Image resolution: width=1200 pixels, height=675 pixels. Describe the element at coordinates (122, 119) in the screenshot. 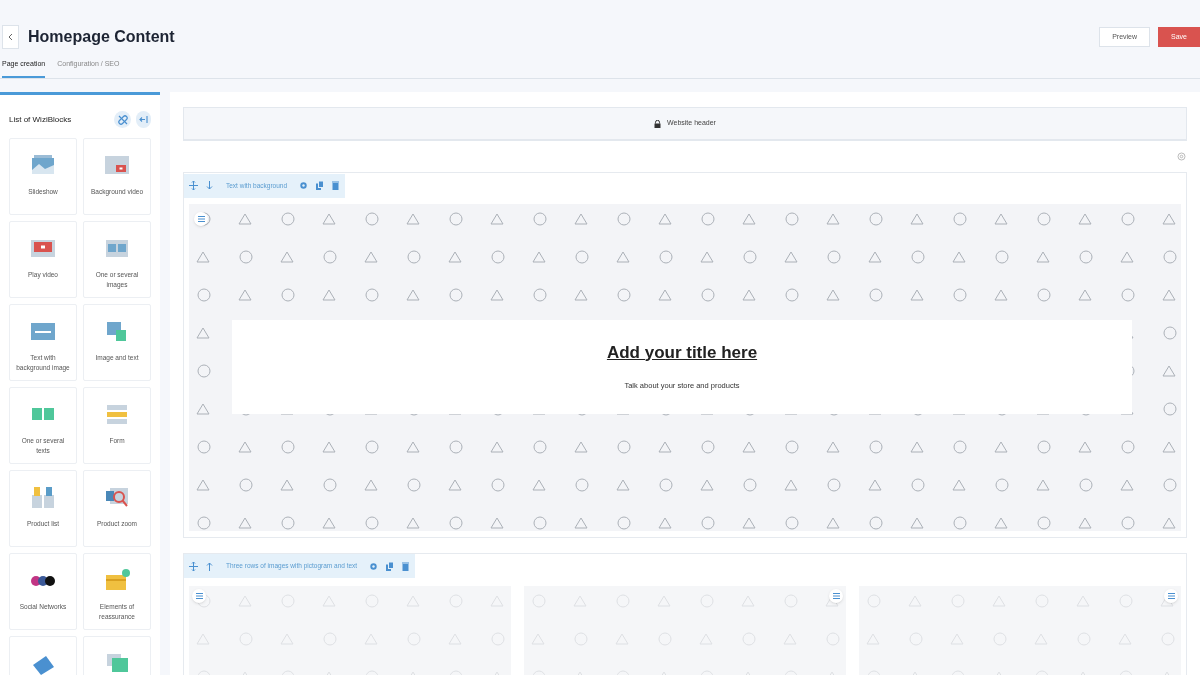

I see `unlink-icon` at that location.